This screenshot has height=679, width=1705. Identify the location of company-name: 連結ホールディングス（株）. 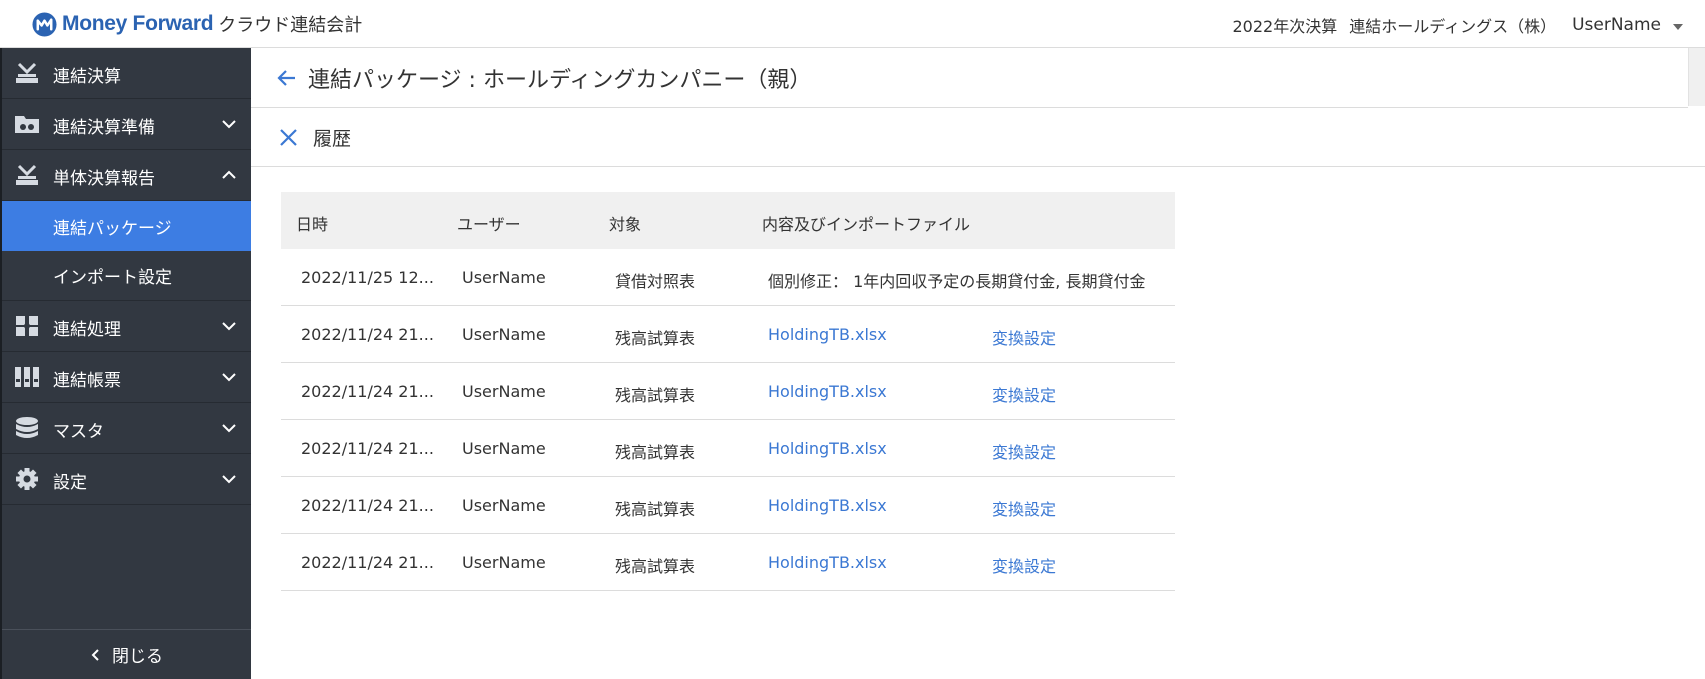
(1453, 26).